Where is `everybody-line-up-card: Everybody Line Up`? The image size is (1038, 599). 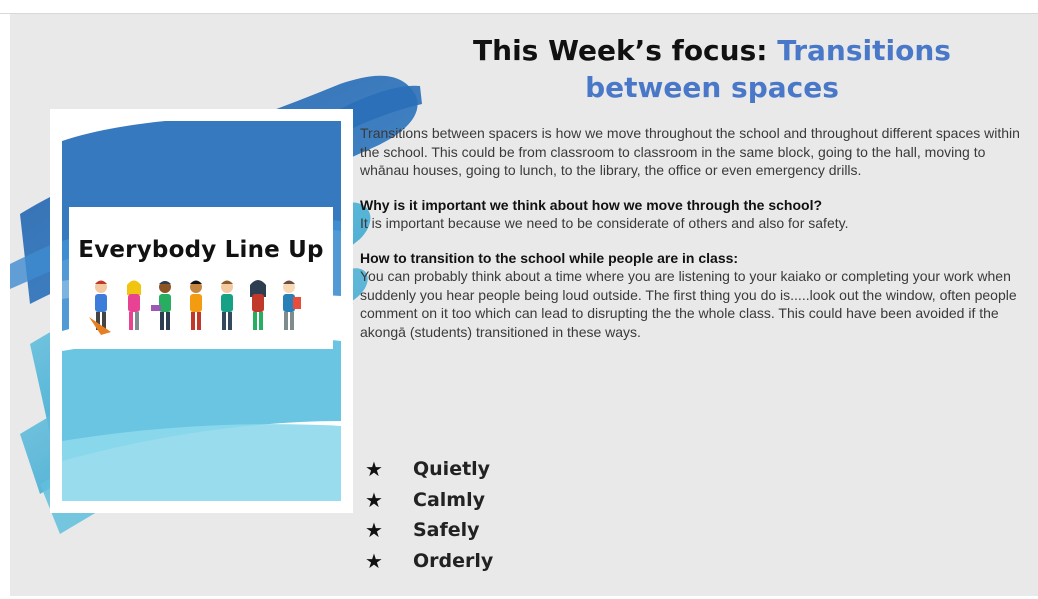 everybody-line-up-card: Everybody Line Up is located at coordinates (201, 278).